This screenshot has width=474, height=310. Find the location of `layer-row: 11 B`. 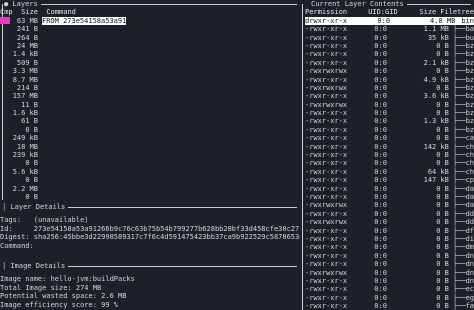

layer-row: 11 B is located at coordinates (150, 105).